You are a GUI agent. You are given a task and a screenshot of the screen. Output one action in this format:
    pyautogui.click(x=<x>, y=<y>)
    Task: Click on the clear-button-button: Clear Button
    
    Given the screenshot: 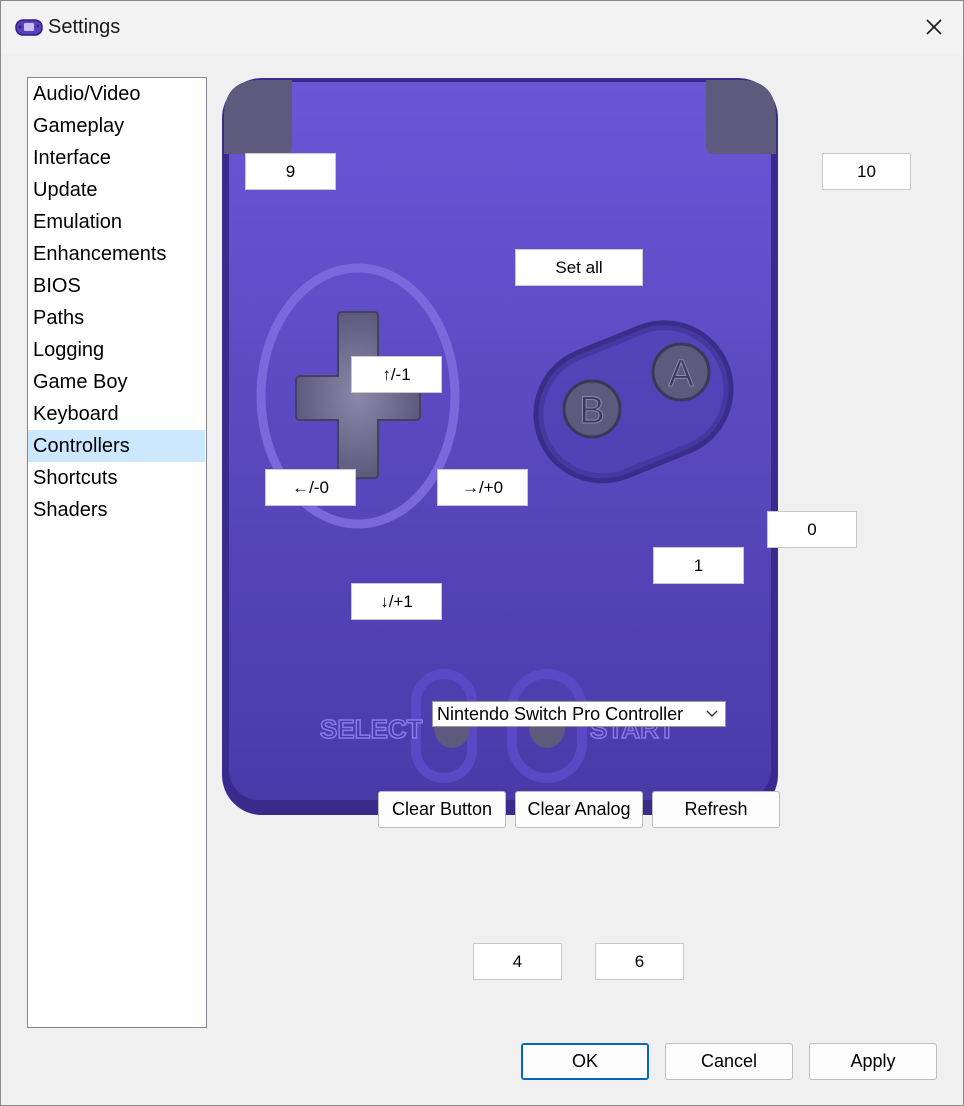 What is the action you would take?
    pyautogui.click(x=442, y=809)
    